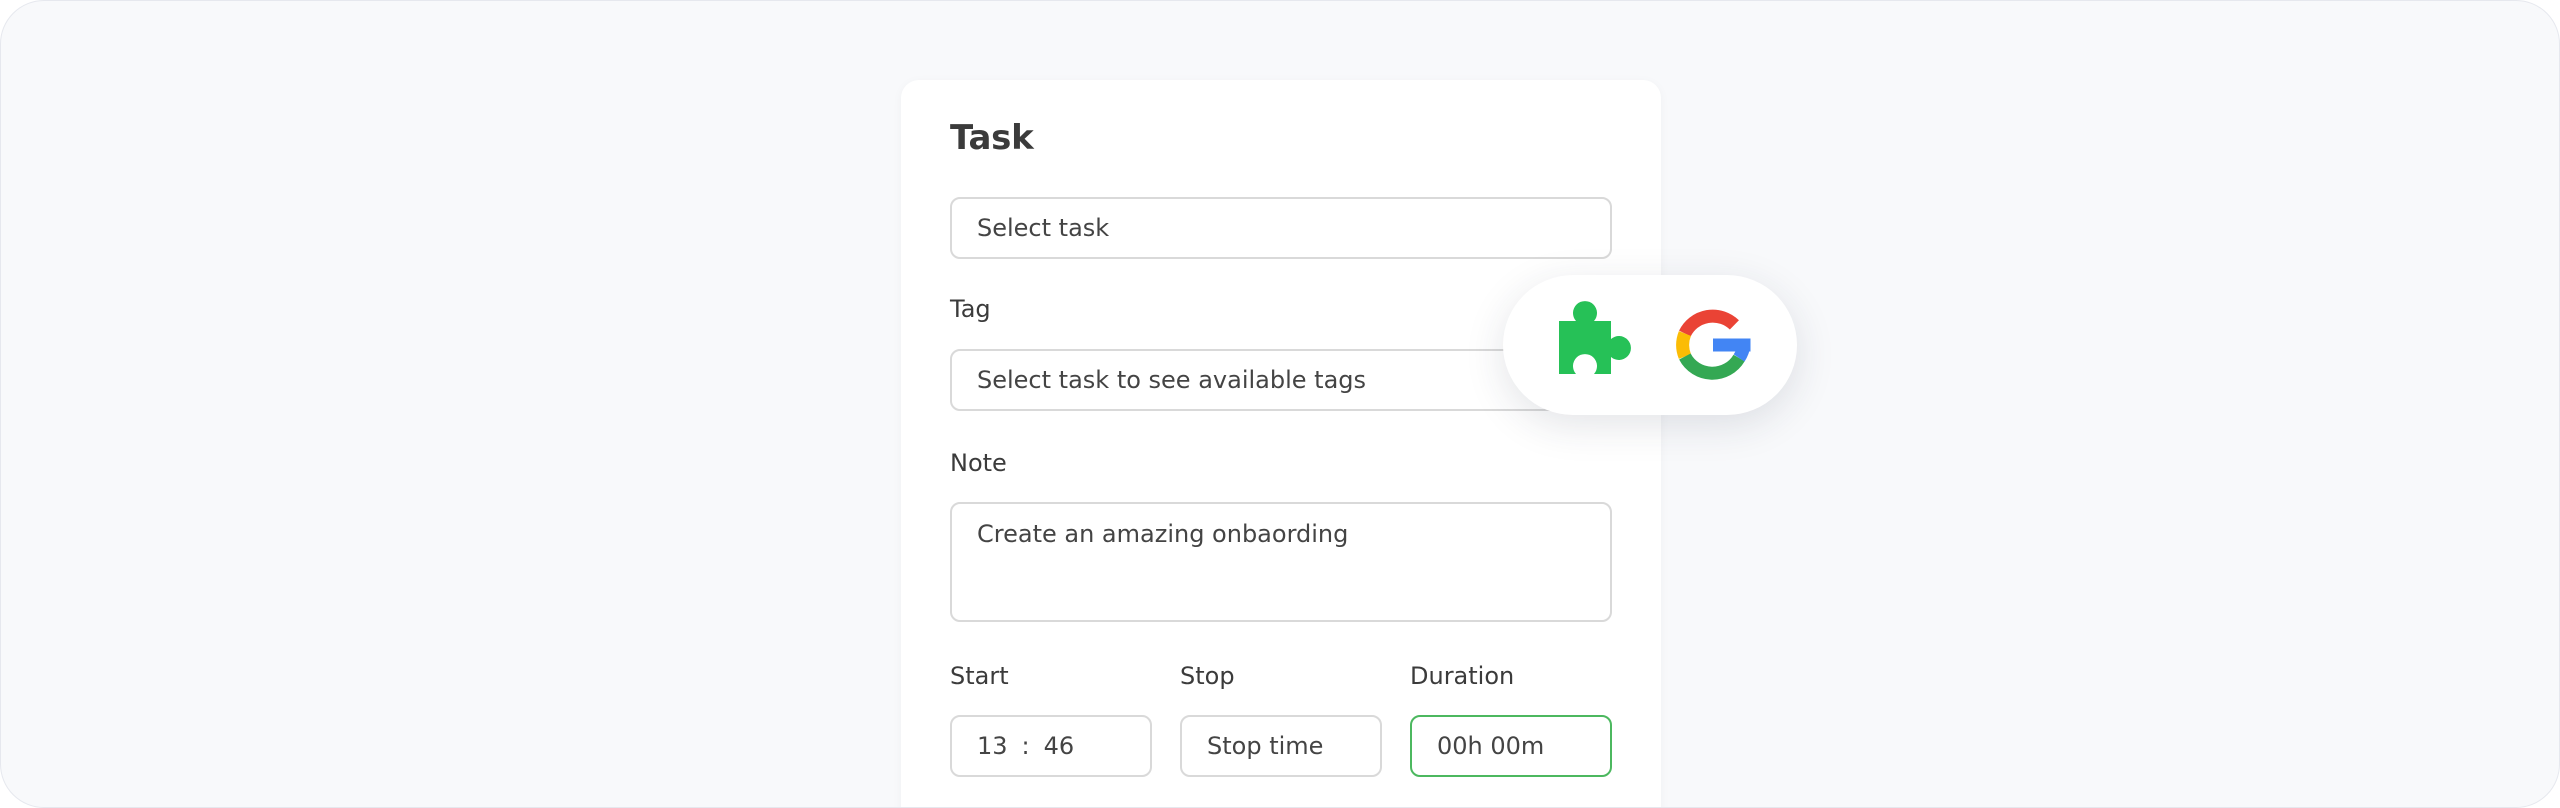 Image resolution: width=2560 pixels, height=808 pixels. Describe the element at coordinates (978, 463) in the screenshot. I see `note-label: Note` at that location.